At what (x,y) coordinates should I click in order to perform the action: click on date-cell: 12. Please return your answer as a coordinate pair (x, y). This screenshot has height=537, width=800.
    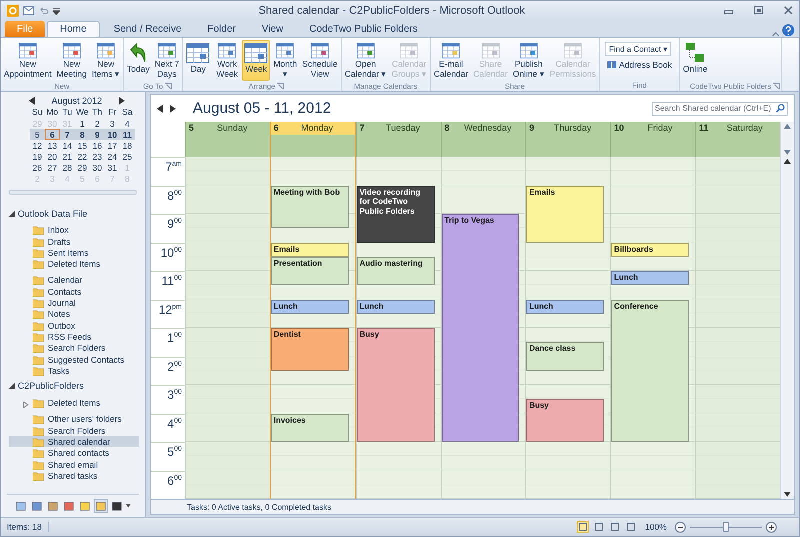
    Looking at the image, I should click on (37, 145).